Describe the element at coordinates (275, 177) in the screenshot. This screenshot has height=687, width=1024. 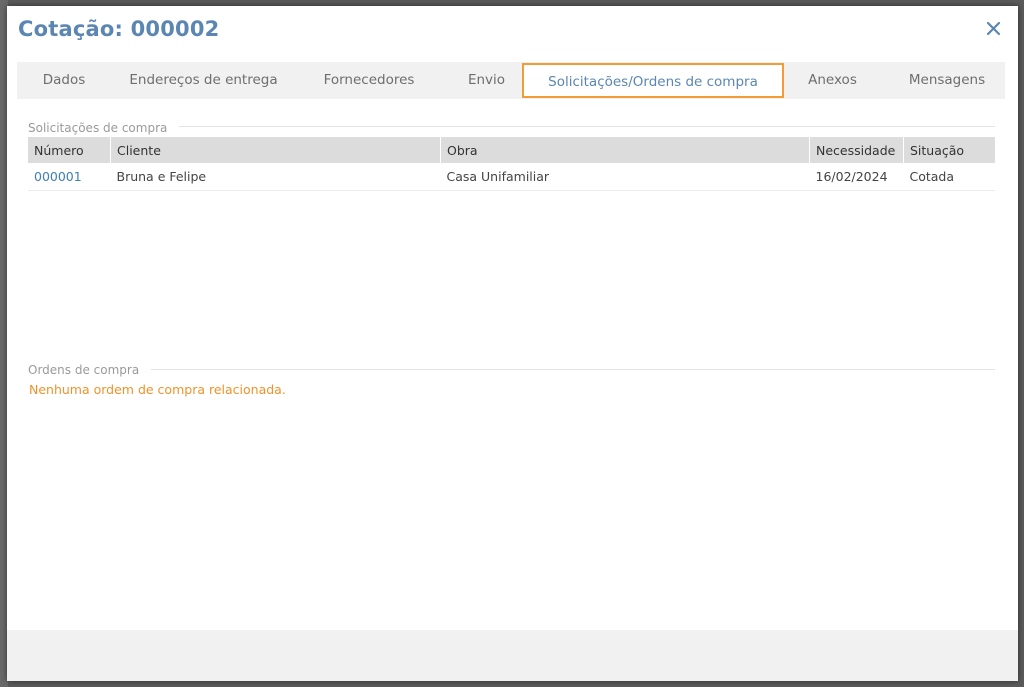
I see `request-client: Bruna e Felipe` at that location.